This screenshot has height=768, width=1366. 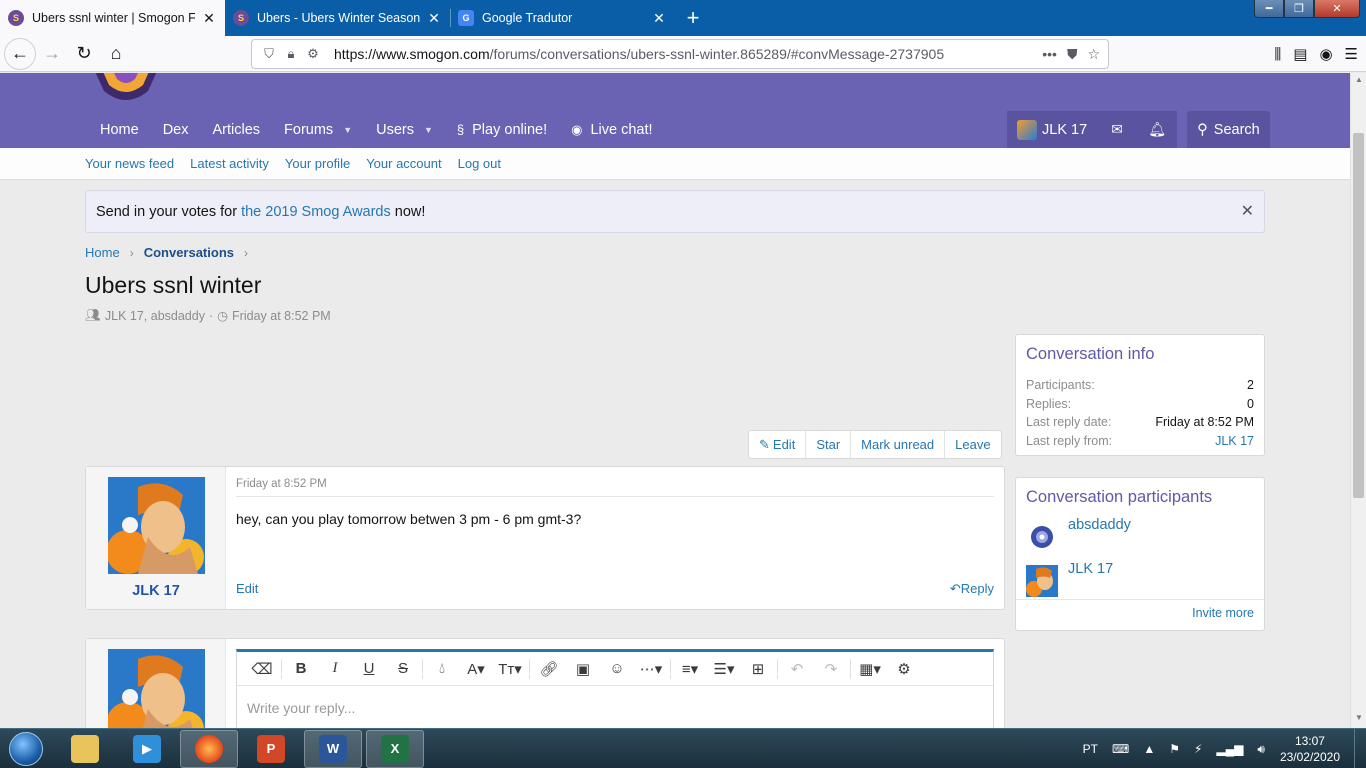 I want to click on subnav-your-account: Your account, so click(x=403, y=163).